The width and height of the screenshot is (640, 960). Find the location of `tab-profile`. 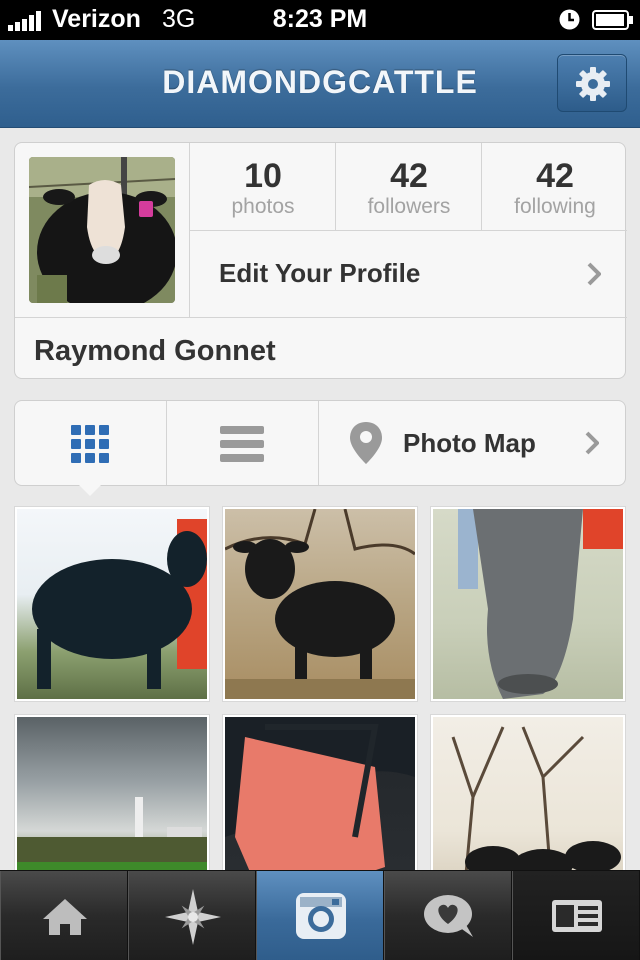

tab-profile is located at coordinates (576, 915).